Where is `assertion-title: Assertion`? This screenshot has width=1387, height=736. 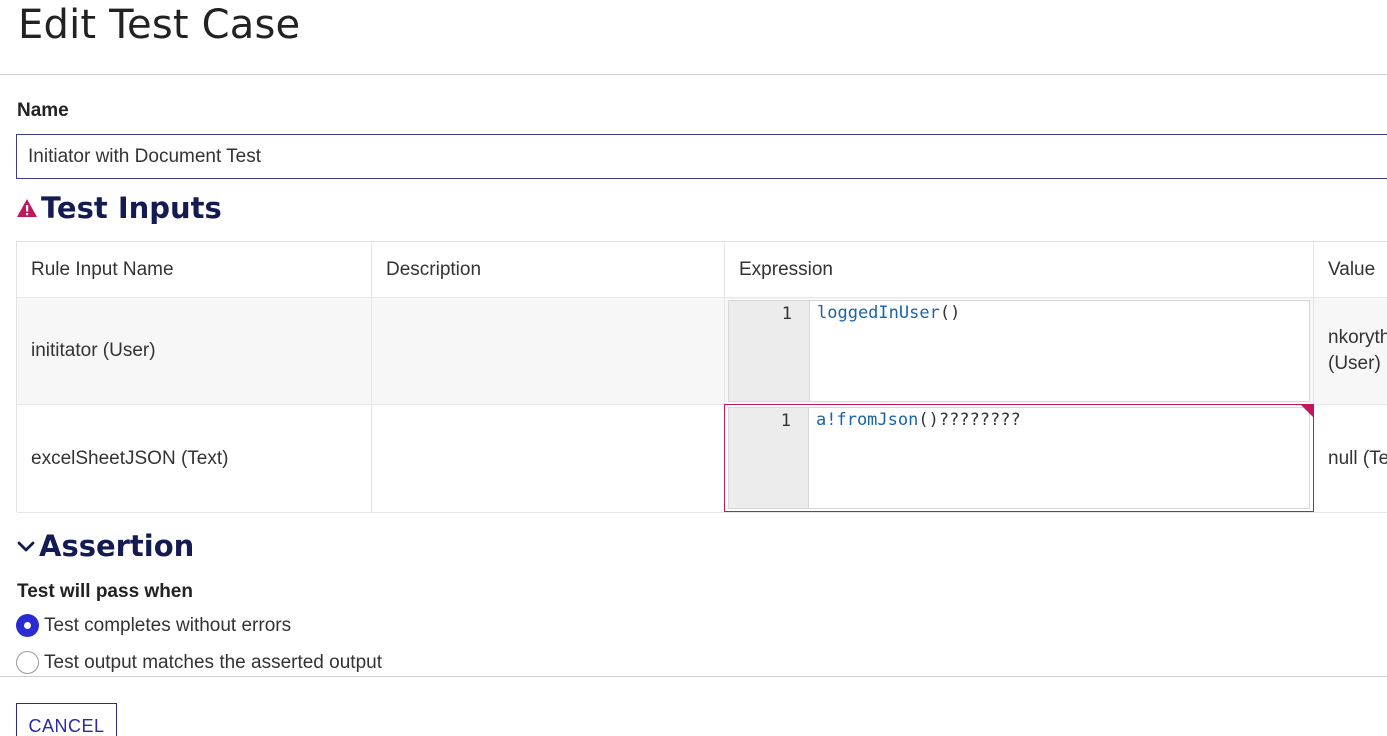 assertion-title: Assertion is located at coordinates (117, 546).